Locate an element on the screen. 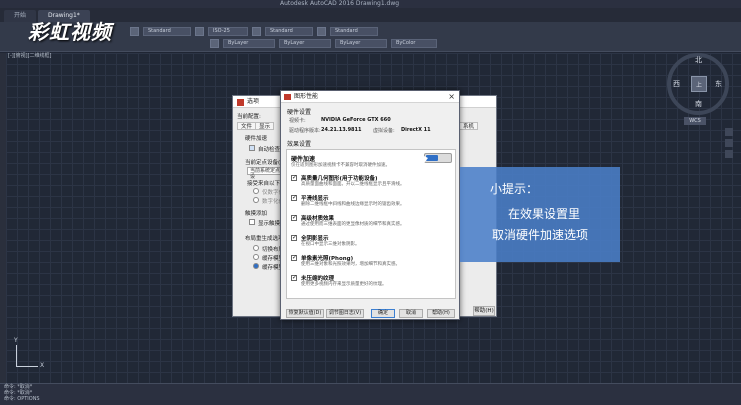  dimstyle-icon is located at coordinates (199, 31).